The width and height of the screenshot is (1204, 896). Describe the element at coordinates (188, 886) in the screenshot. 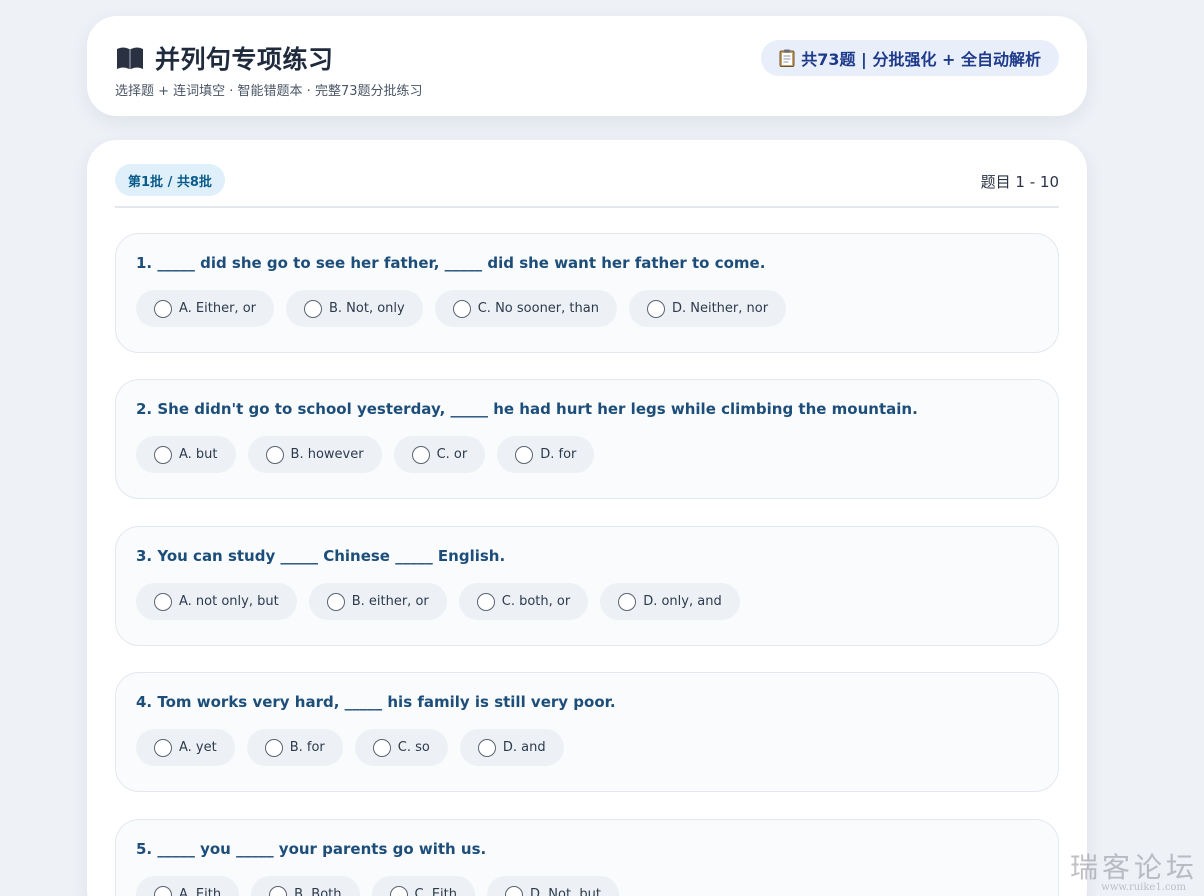

I see `option-a: A. Eith` at that location.